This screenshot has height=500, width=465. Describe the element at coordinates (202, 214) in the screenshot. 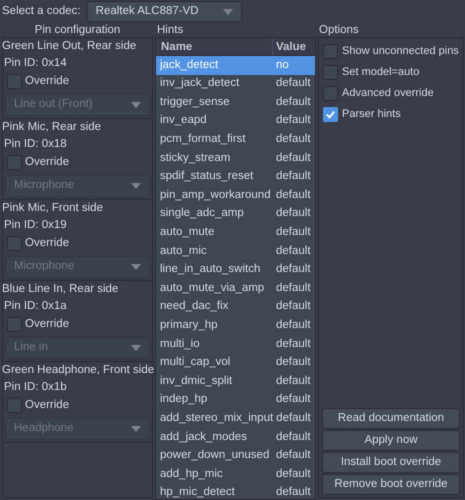

I see `hint-name: single_adc_amp` at that location.